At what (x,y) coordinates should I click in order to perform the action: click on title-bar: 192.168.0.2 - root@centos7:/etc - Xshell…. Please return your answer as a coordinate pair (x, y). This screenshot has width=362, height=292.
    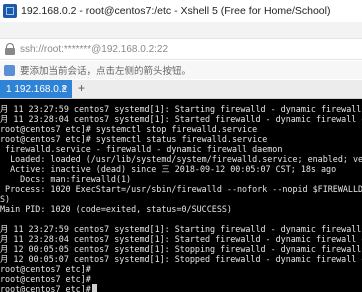
    Looking at the image, I should click on (181, 11).